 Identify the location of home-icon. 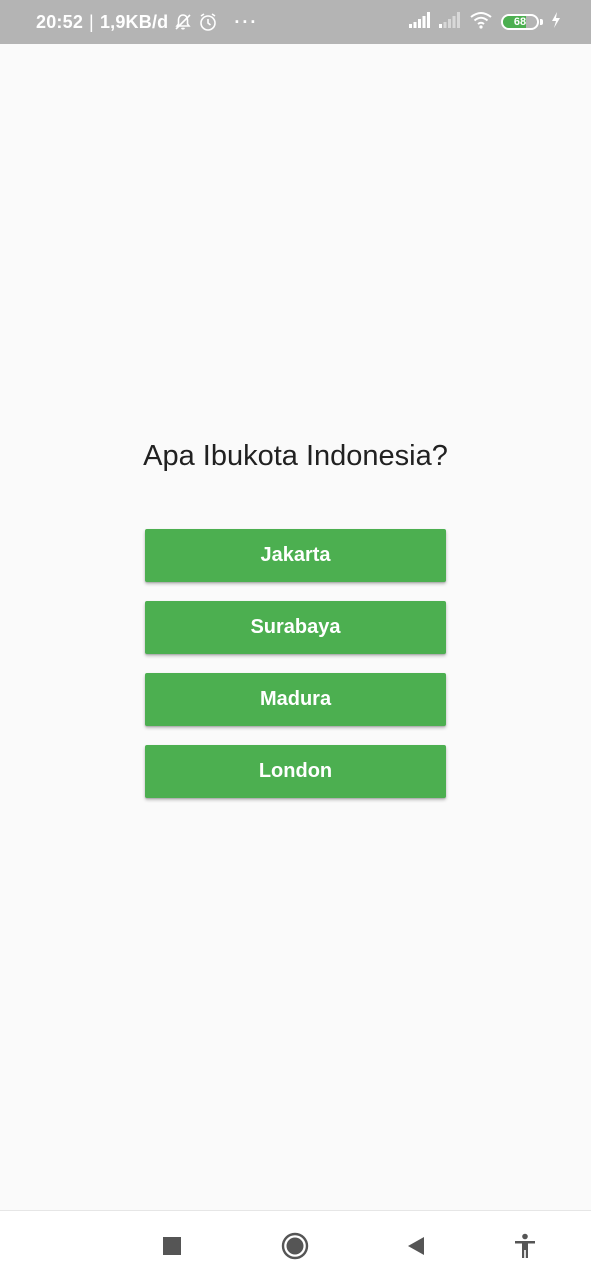
(295, 1245).